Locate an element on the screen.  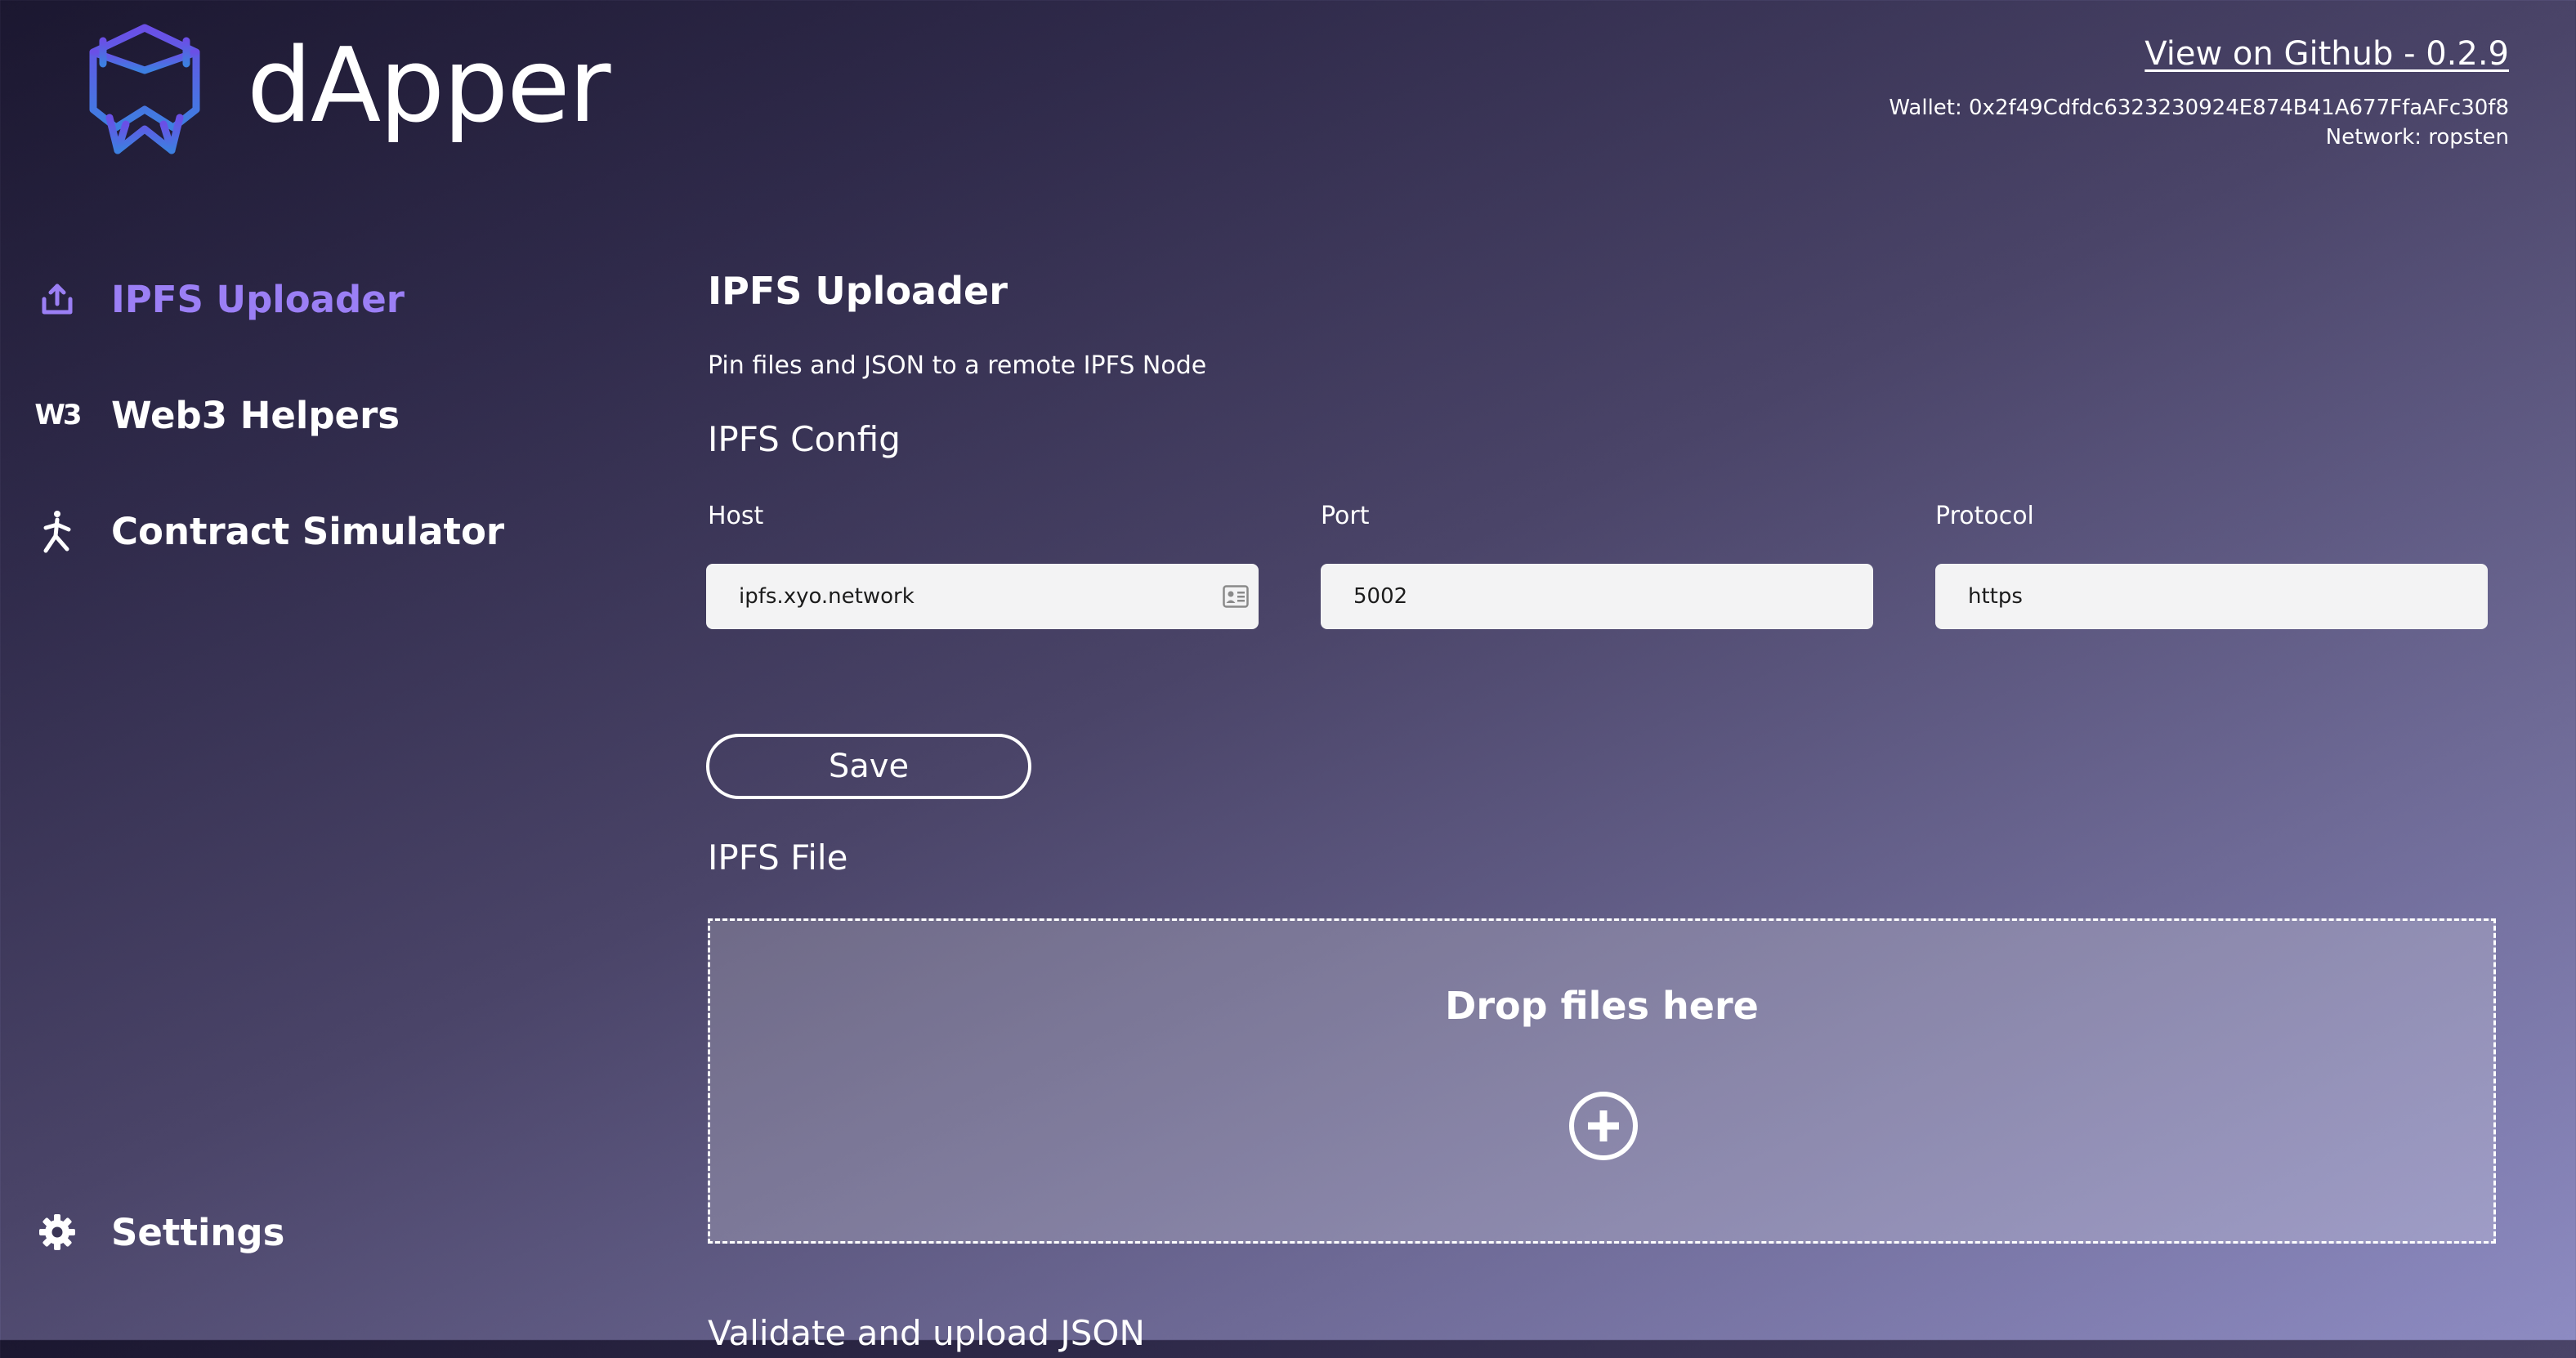
port-input is located at coordinates (1596, 597).